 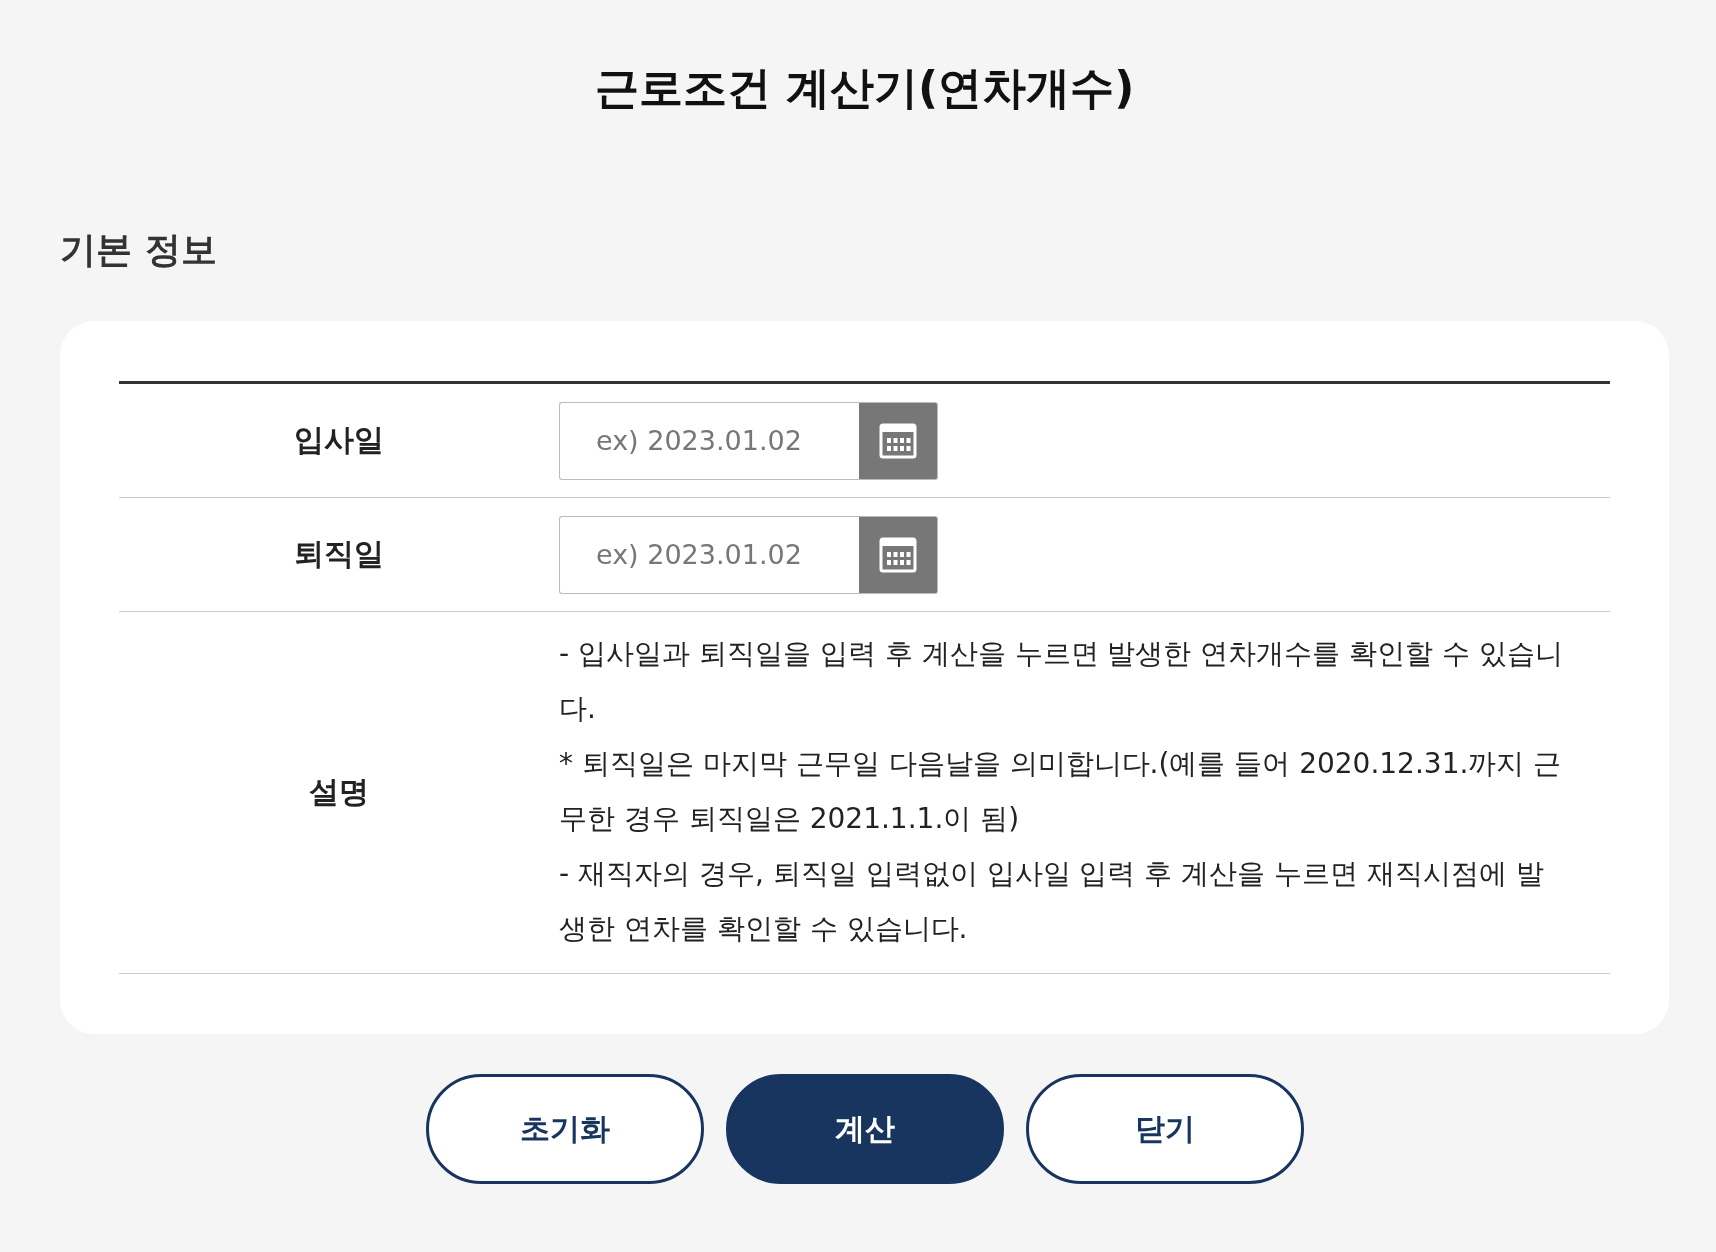 I want to click on page-title: 근로조건 계산기(연차개수), so click(x=864, y=87).